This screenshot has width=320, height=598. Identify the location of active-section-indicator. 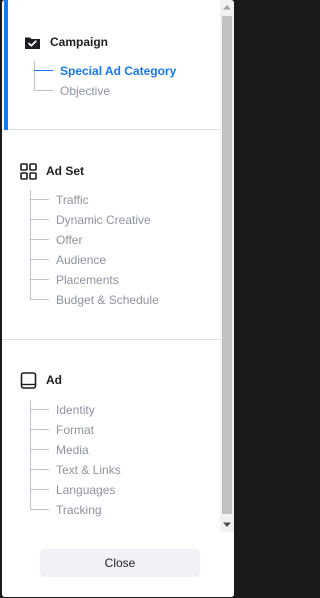
(6, 65).